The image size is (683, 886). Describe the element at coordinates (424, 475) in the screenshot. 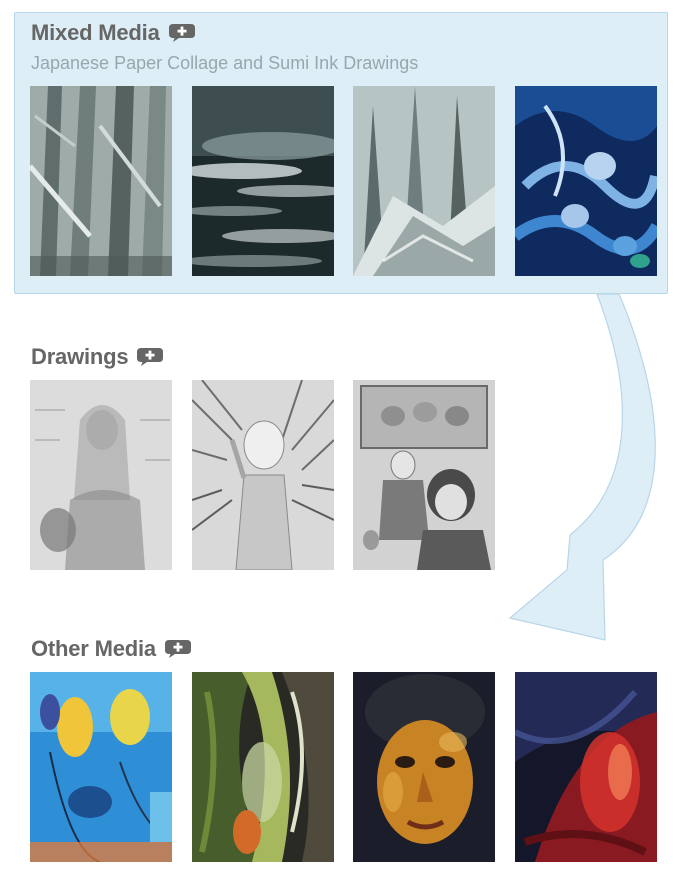

I see `thumbnail-two-women-portrait` at that location.